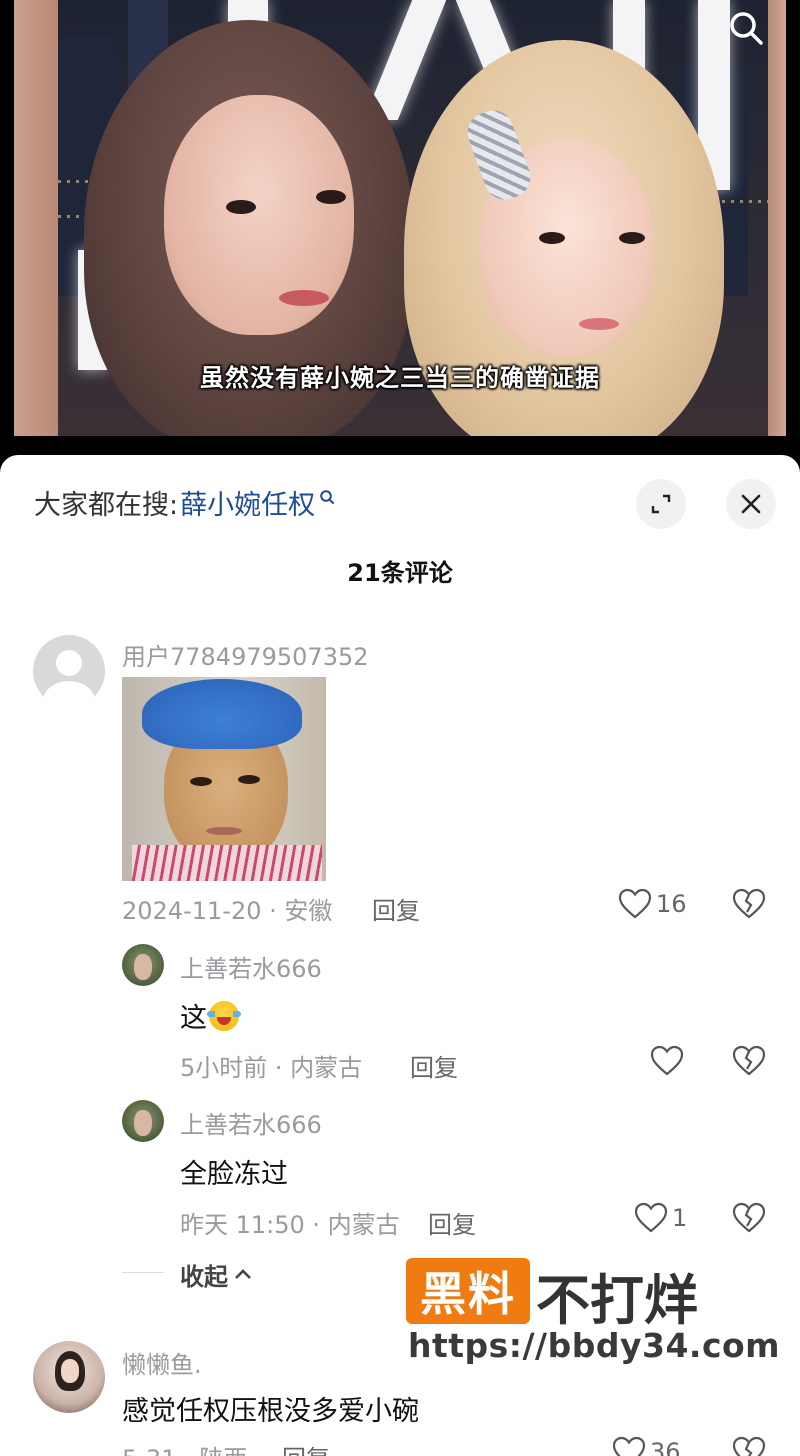 This screenshot has width=800, height=1456. Describe the element at coordinates (327, 496) in the screenshot. I see `mini-search-icon` at that location.